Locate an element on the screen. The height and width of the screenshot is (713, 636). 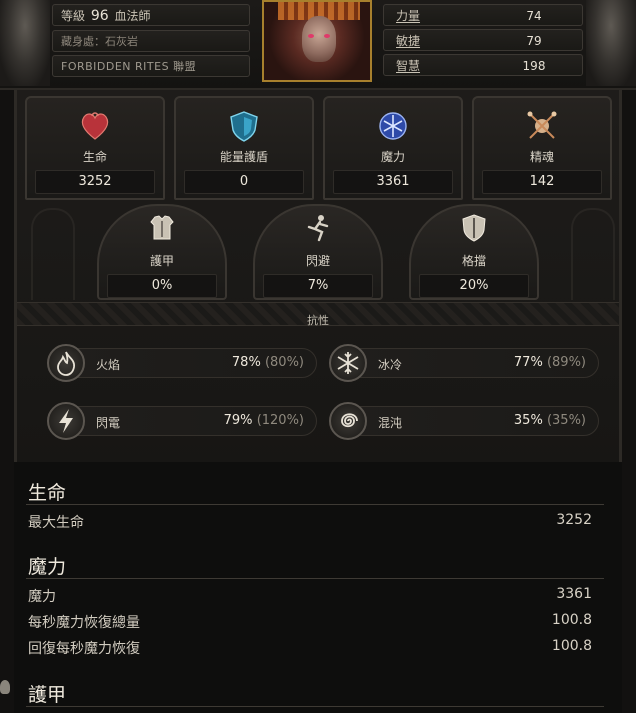
resistance-value: 78% (80%) is located at coordinates (267, 362).